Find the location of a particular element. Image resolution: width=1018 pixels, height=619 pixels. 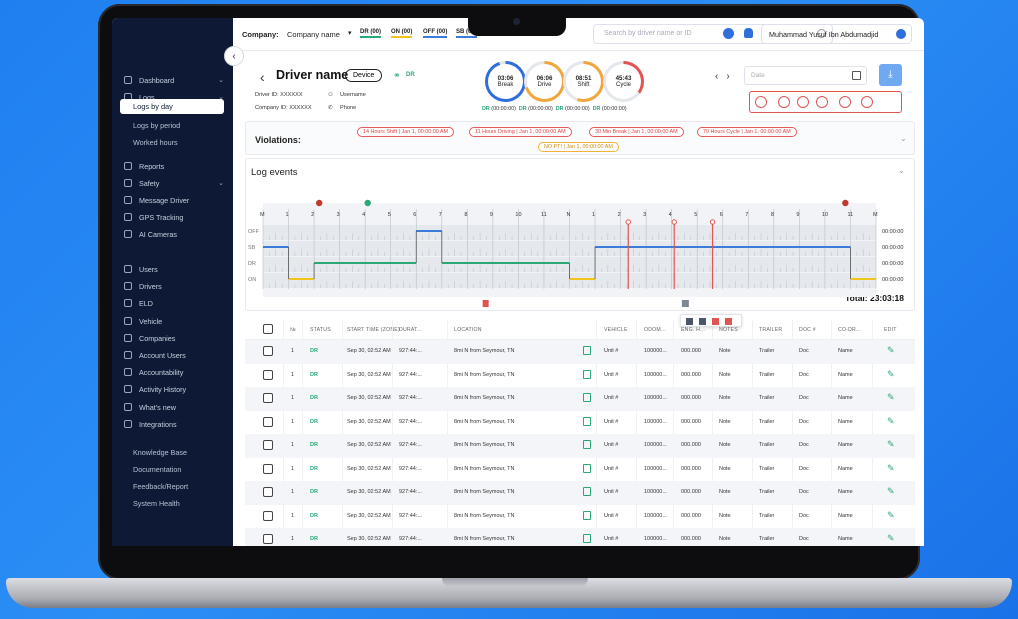

sidebar-sub-logs-by-day: Logs by day is located at coordinates (172, 106).